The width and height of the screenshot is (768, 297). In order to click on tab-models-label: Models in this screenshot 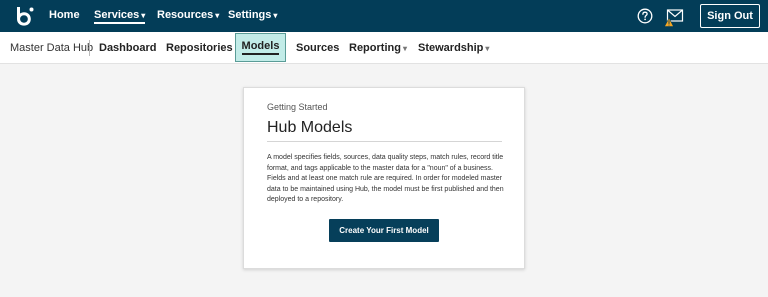, I will do `click(260, 47)`.